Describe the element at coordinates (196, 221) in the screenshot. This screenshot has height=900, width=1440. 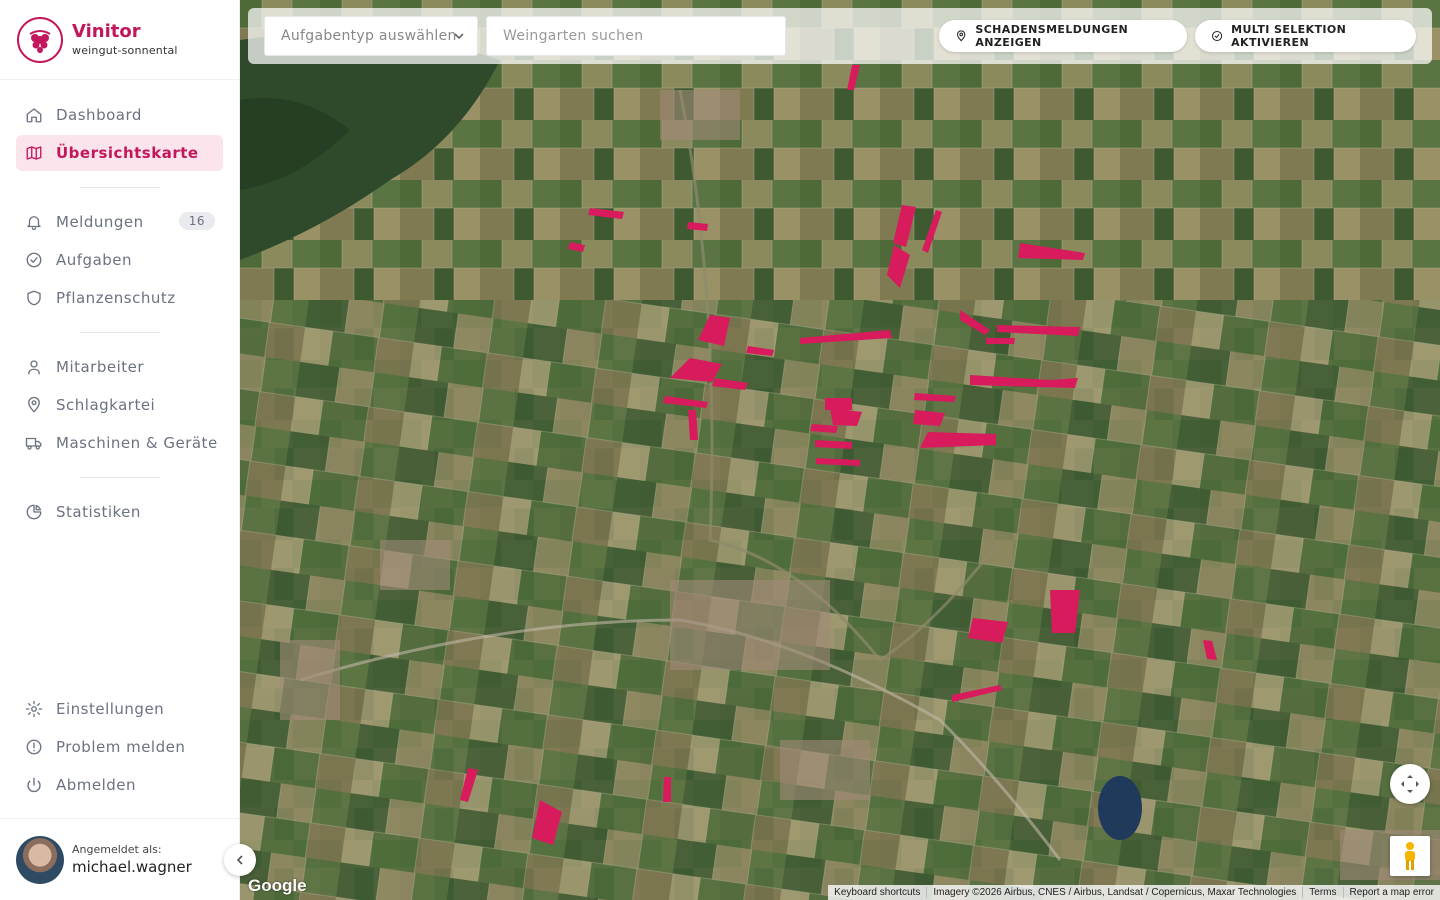
I see `notification-count-badge: 16` at that location.